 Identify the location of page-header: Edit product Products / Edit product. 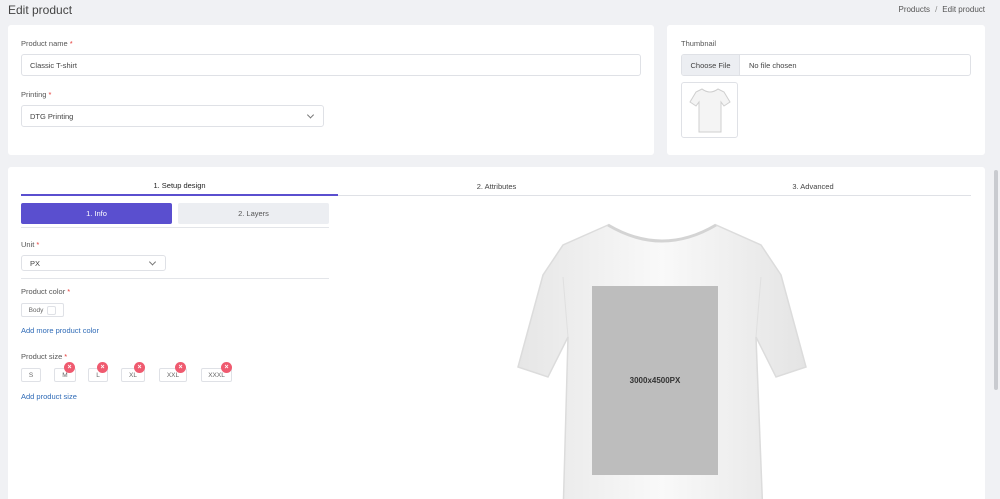
(500, 11).